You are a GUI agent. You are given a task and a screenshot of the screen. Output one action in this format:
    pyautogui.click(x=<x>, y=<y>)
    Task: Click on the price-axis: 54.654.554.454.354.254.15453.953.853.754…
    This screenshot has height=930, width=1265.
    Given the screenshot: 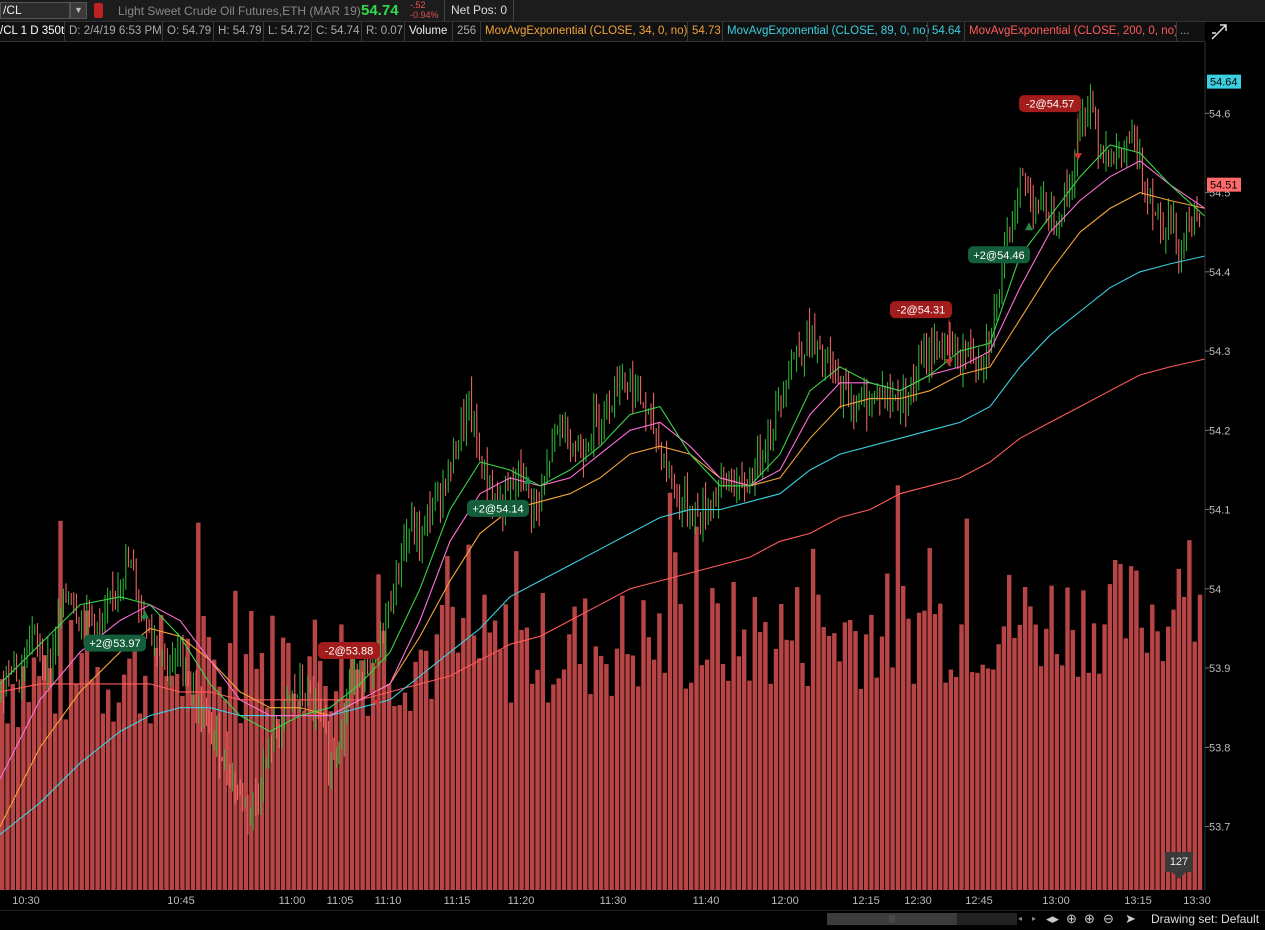 What is the action you would take?
    pyautogui.click(x=1234, y=476)
    